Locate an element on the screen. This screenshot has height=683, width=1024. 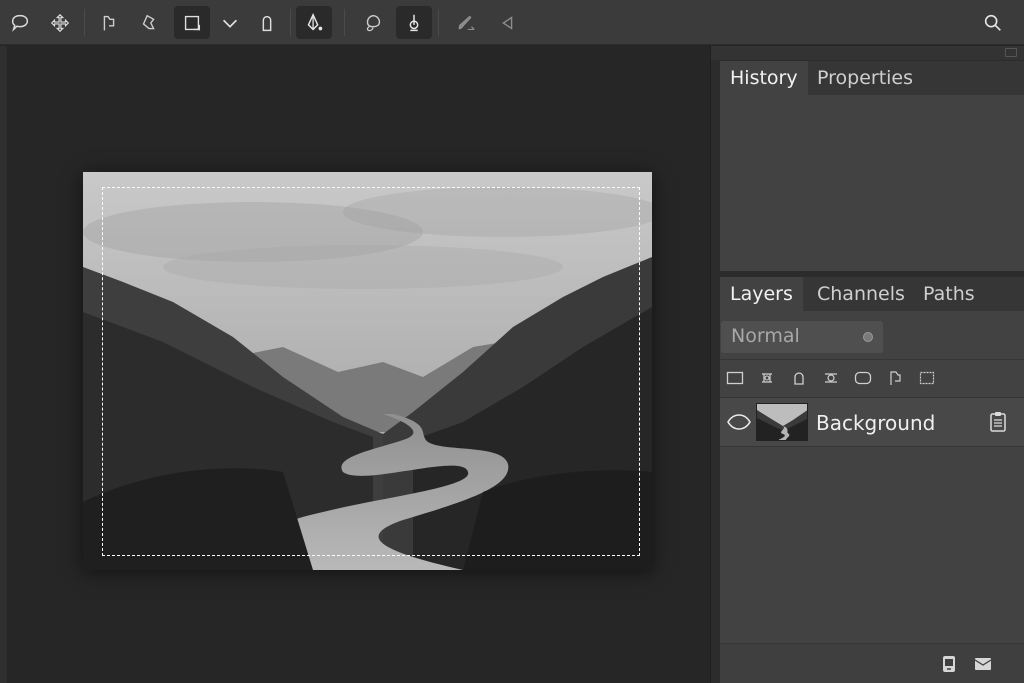
layer-thumbnail is located at coordinates (782, 422).